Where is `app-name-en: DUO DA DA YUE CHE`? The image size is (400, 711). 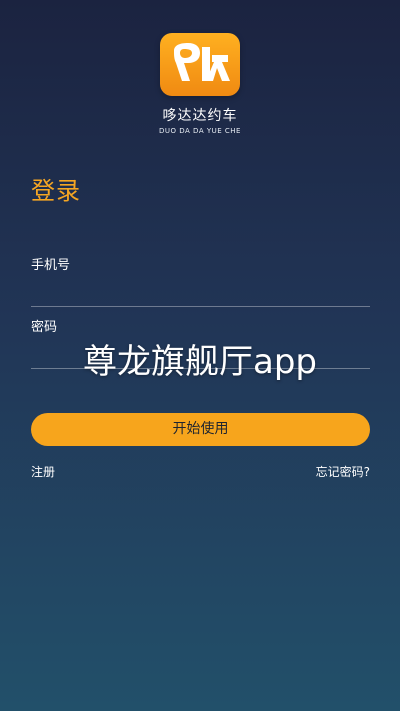 app-name-en: DUO DA DA YUE CHE is located at coordinates (200, 131).